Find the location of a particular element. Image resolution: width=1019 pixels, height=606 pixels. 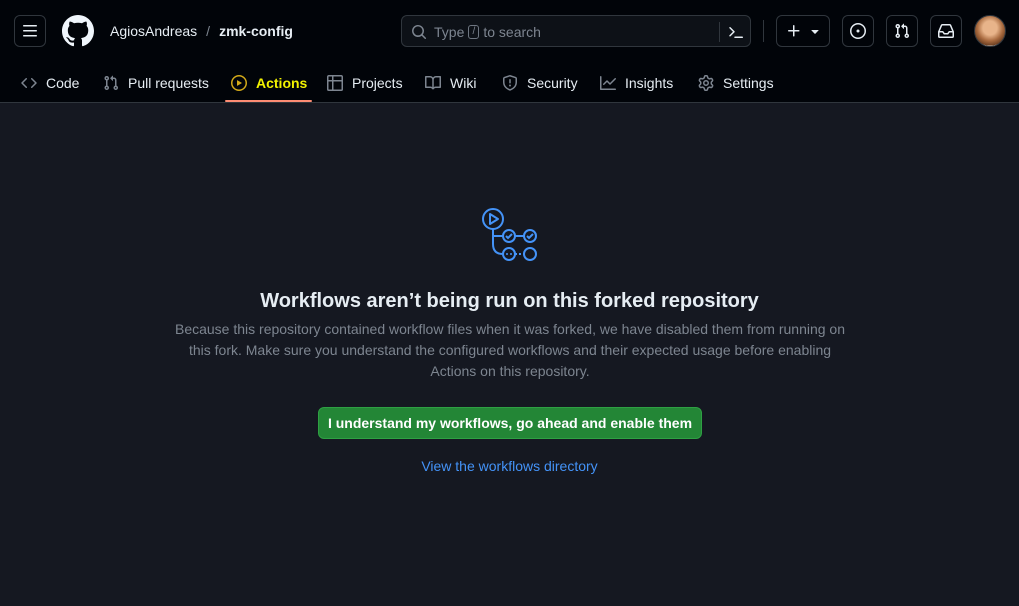

issue-opened-icon is located at coordinates (858, 31).